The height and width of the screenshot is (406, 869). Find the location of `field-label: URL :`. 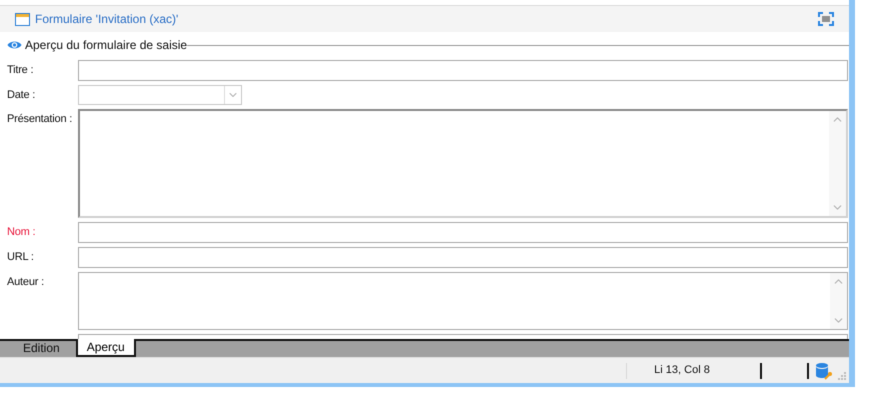

field-label: URL : is located at coordinates (20, 257).